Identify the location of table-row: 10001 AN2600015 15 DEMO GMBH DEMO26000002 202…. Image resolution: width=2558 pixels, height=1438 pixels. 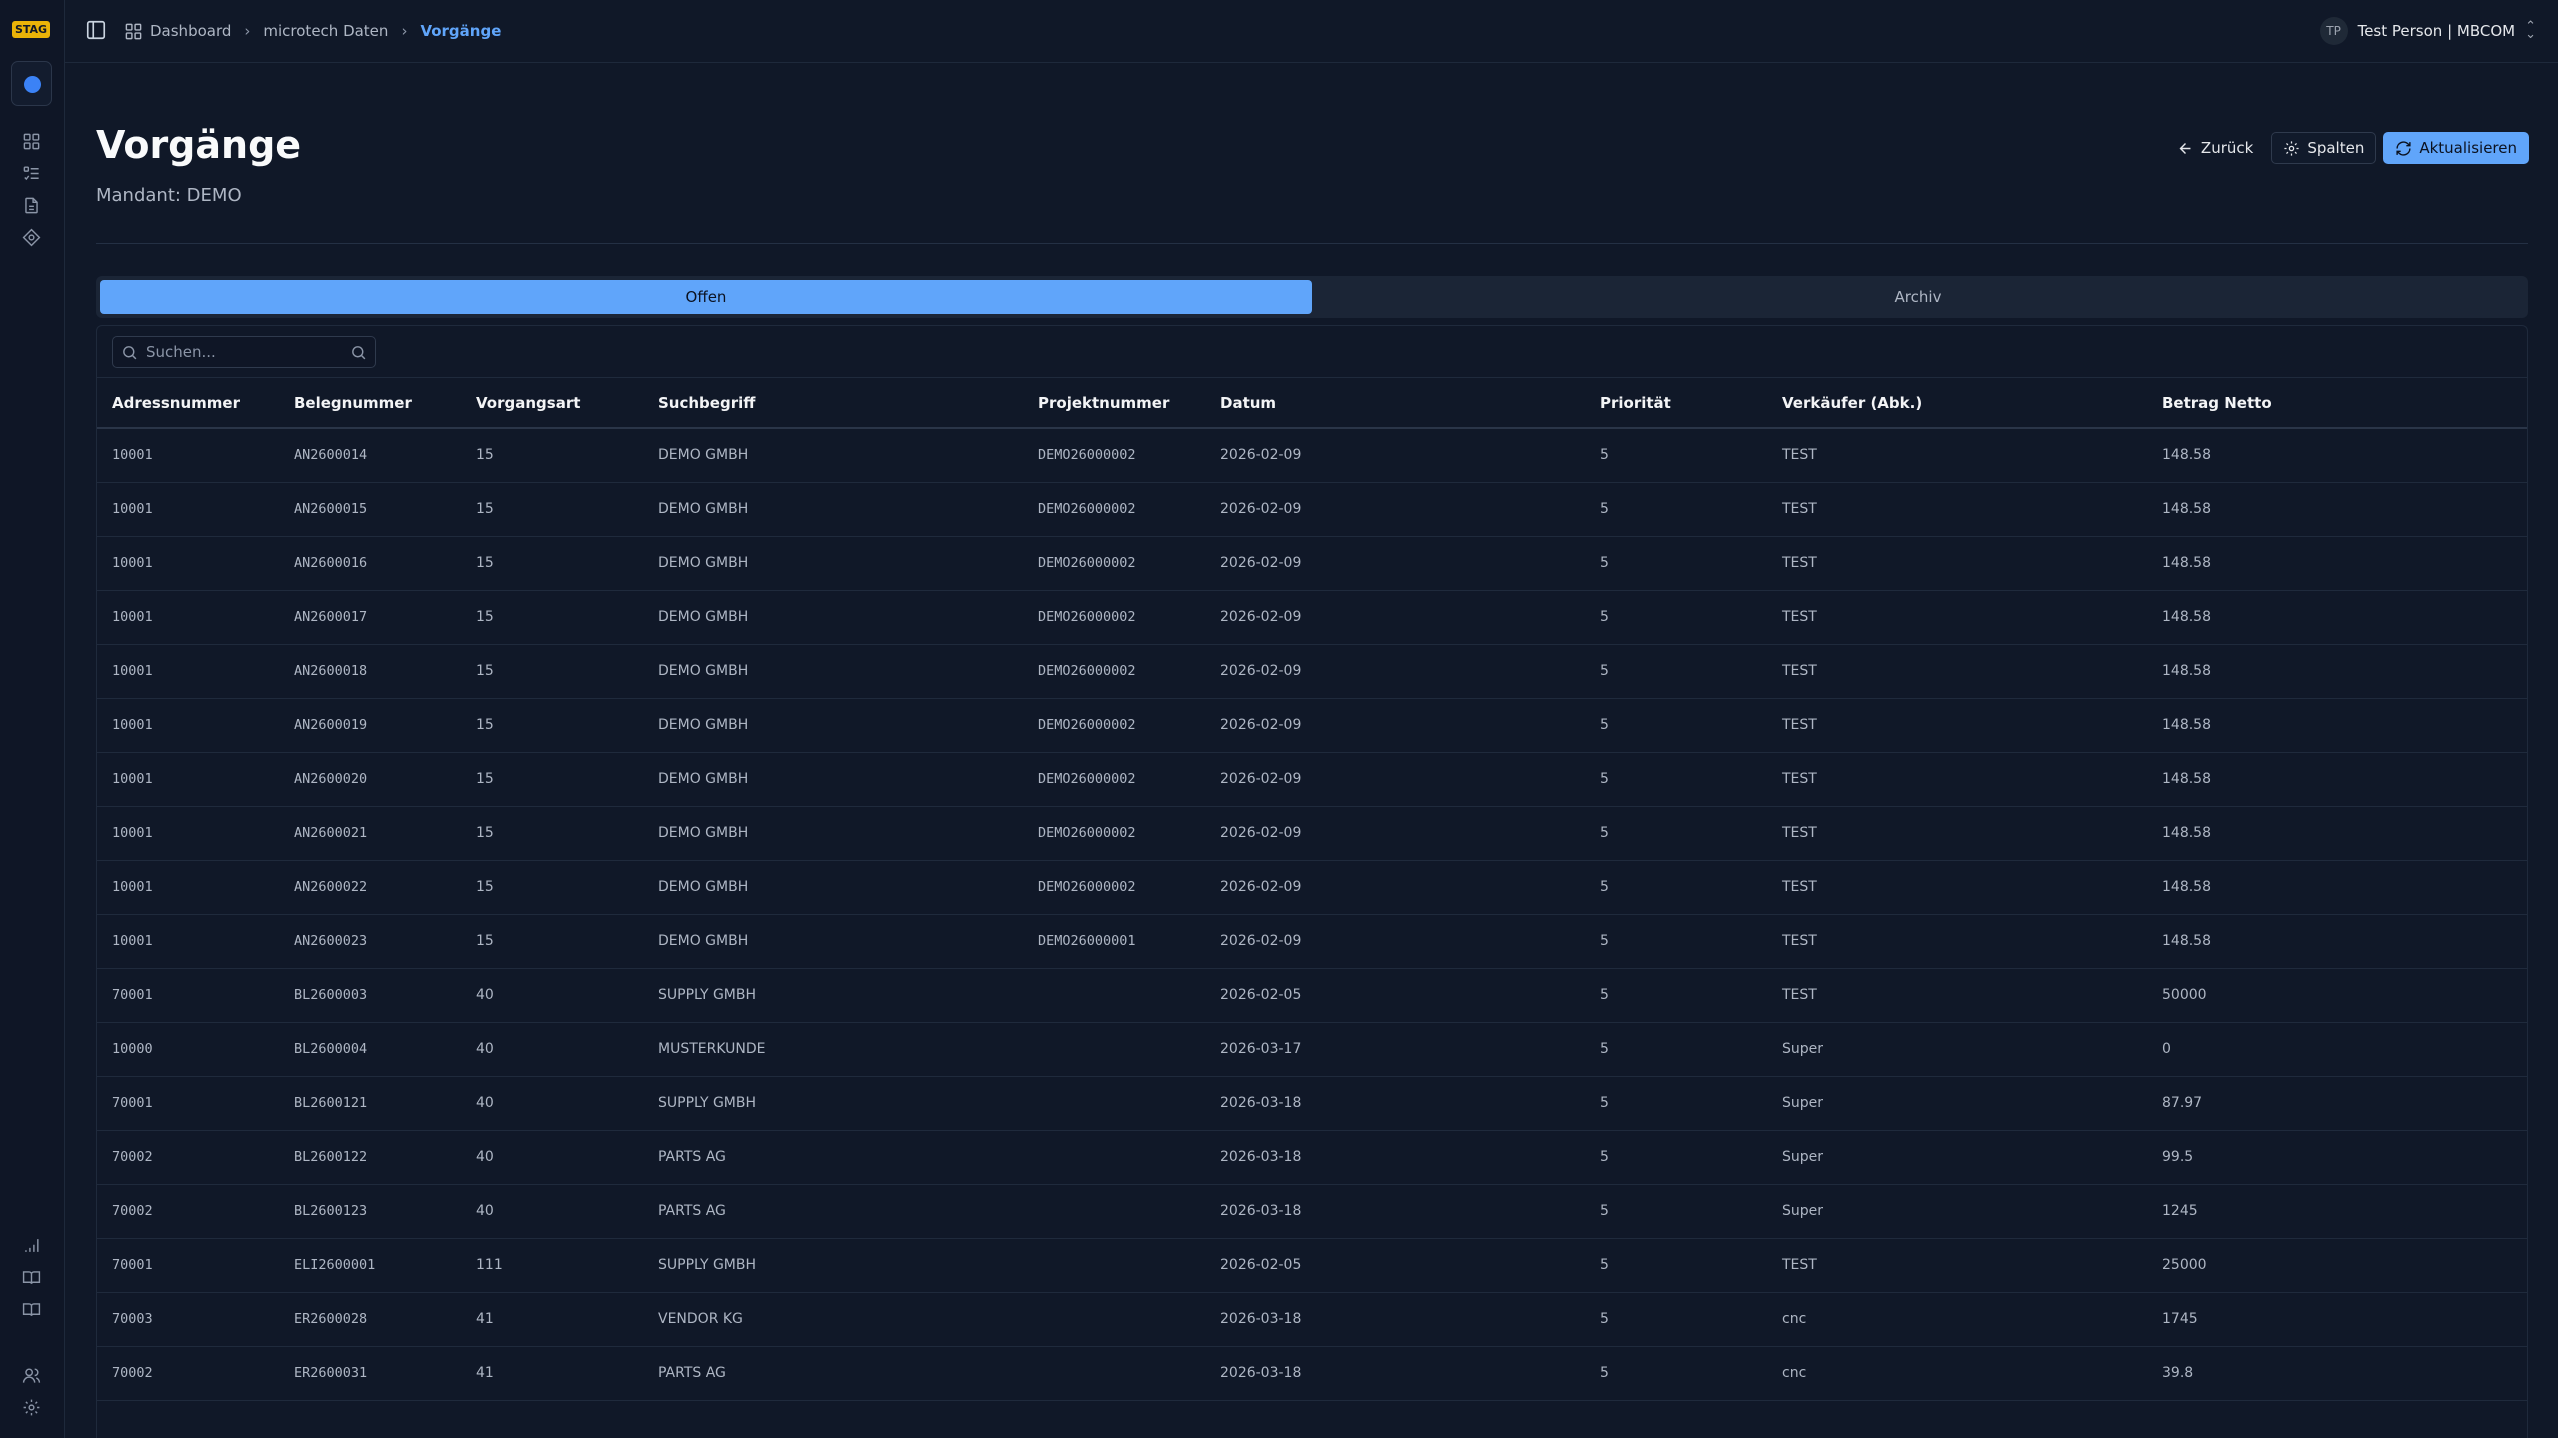
(1312, 509).